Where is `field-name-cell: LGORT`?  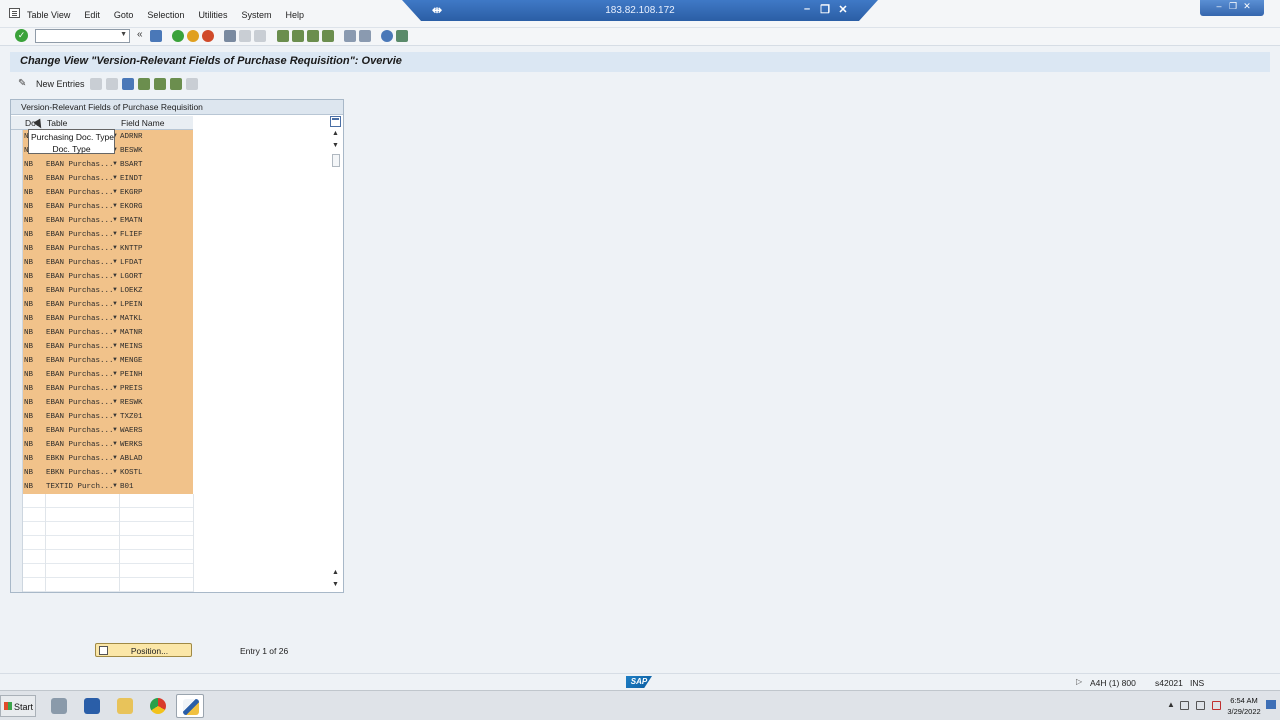
field-name-cell: LGORT is located at coordinates (156, 277).